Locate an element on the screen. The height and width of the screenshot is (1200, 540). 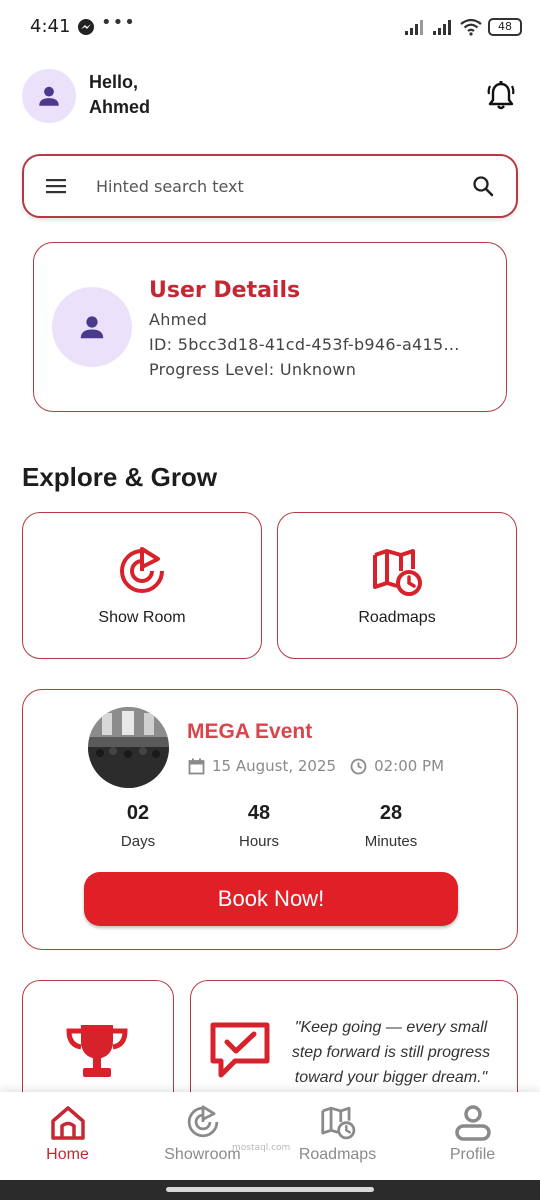
greeting-hello: Hello, is located at coordinates (114, 82).